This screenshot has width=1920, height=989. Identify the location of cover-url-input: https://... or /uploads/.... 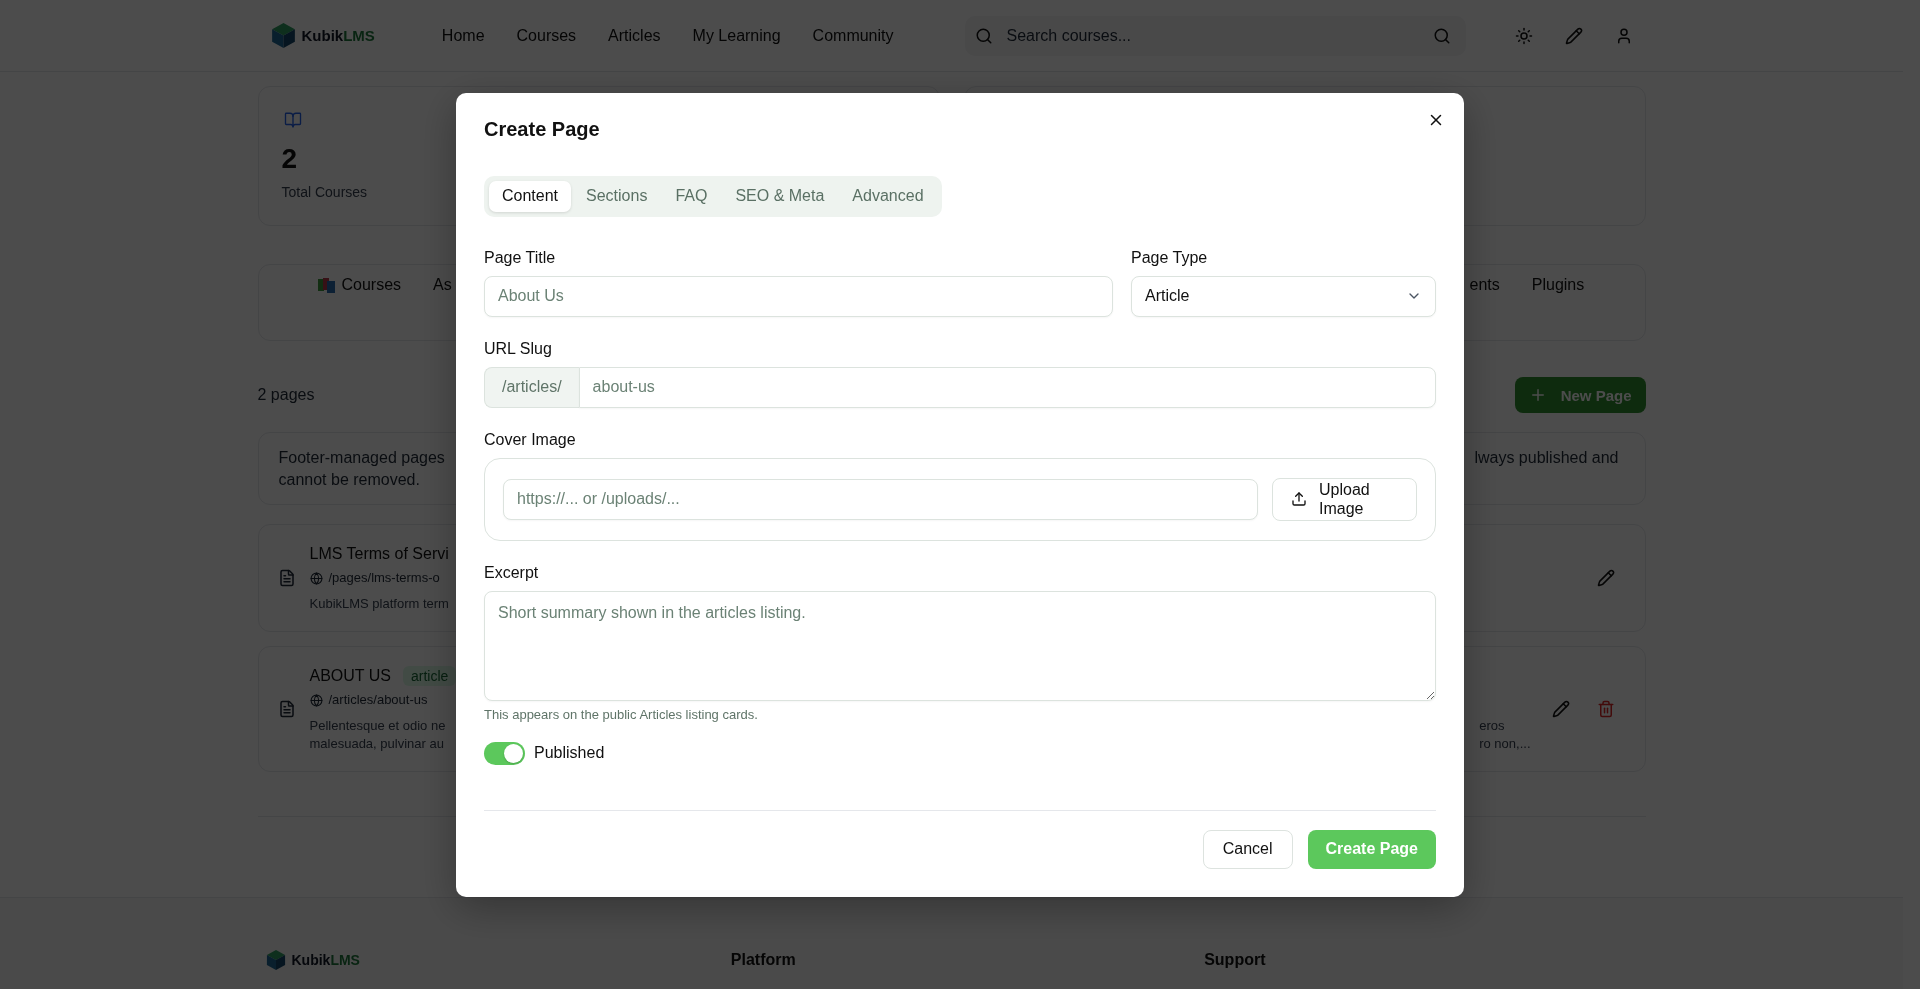
(880, 499).